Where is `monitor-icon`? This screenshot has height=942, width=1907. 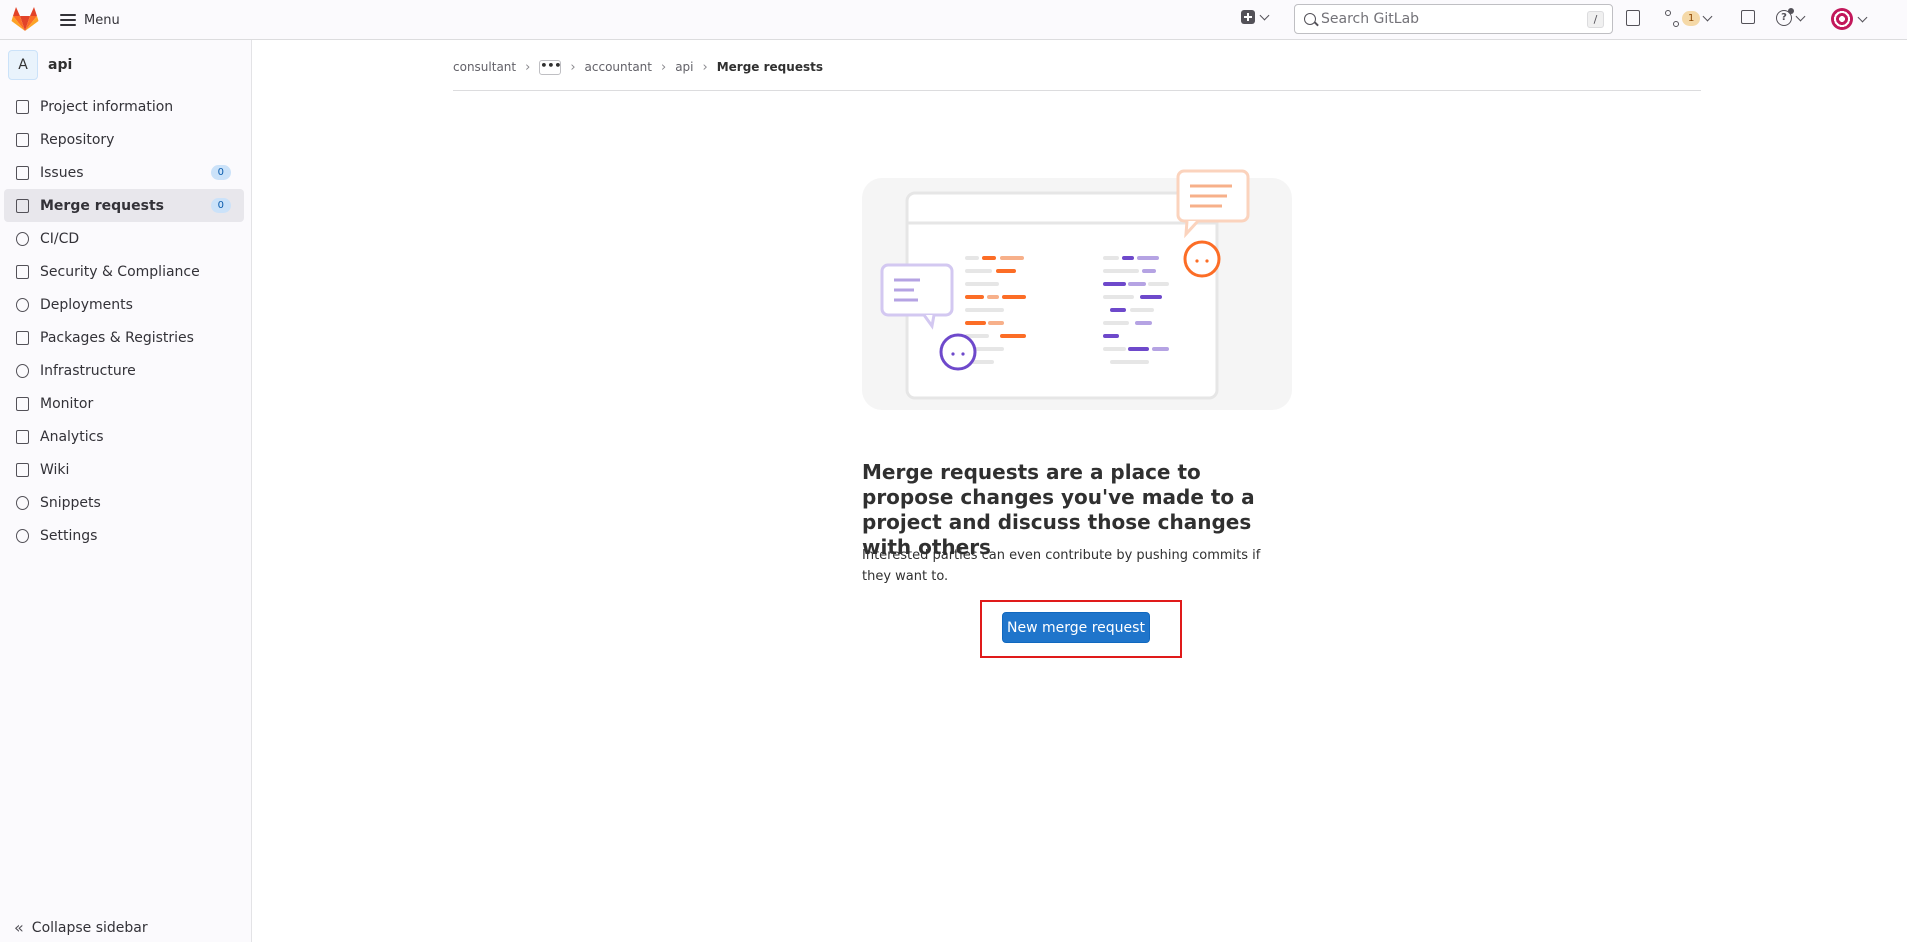 monitor-icon is located at coordinates (22, 403).